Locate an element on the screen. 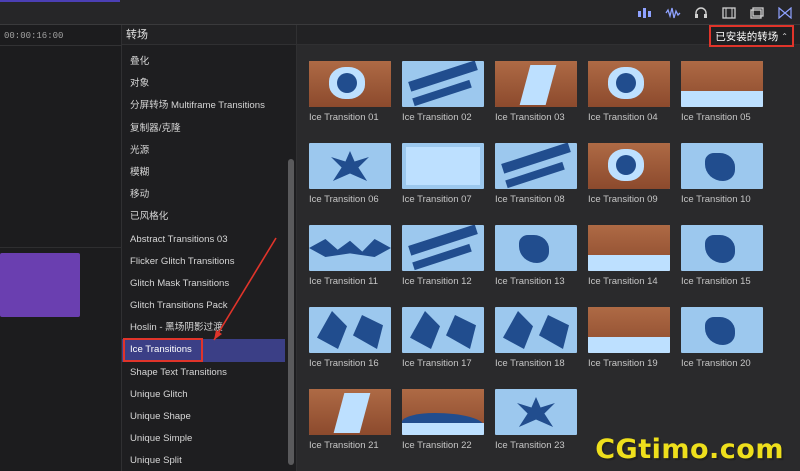 This screenshot has height=471, width=800. transition-tile: Ice Transition 08 is located at coordinates (536, 179).